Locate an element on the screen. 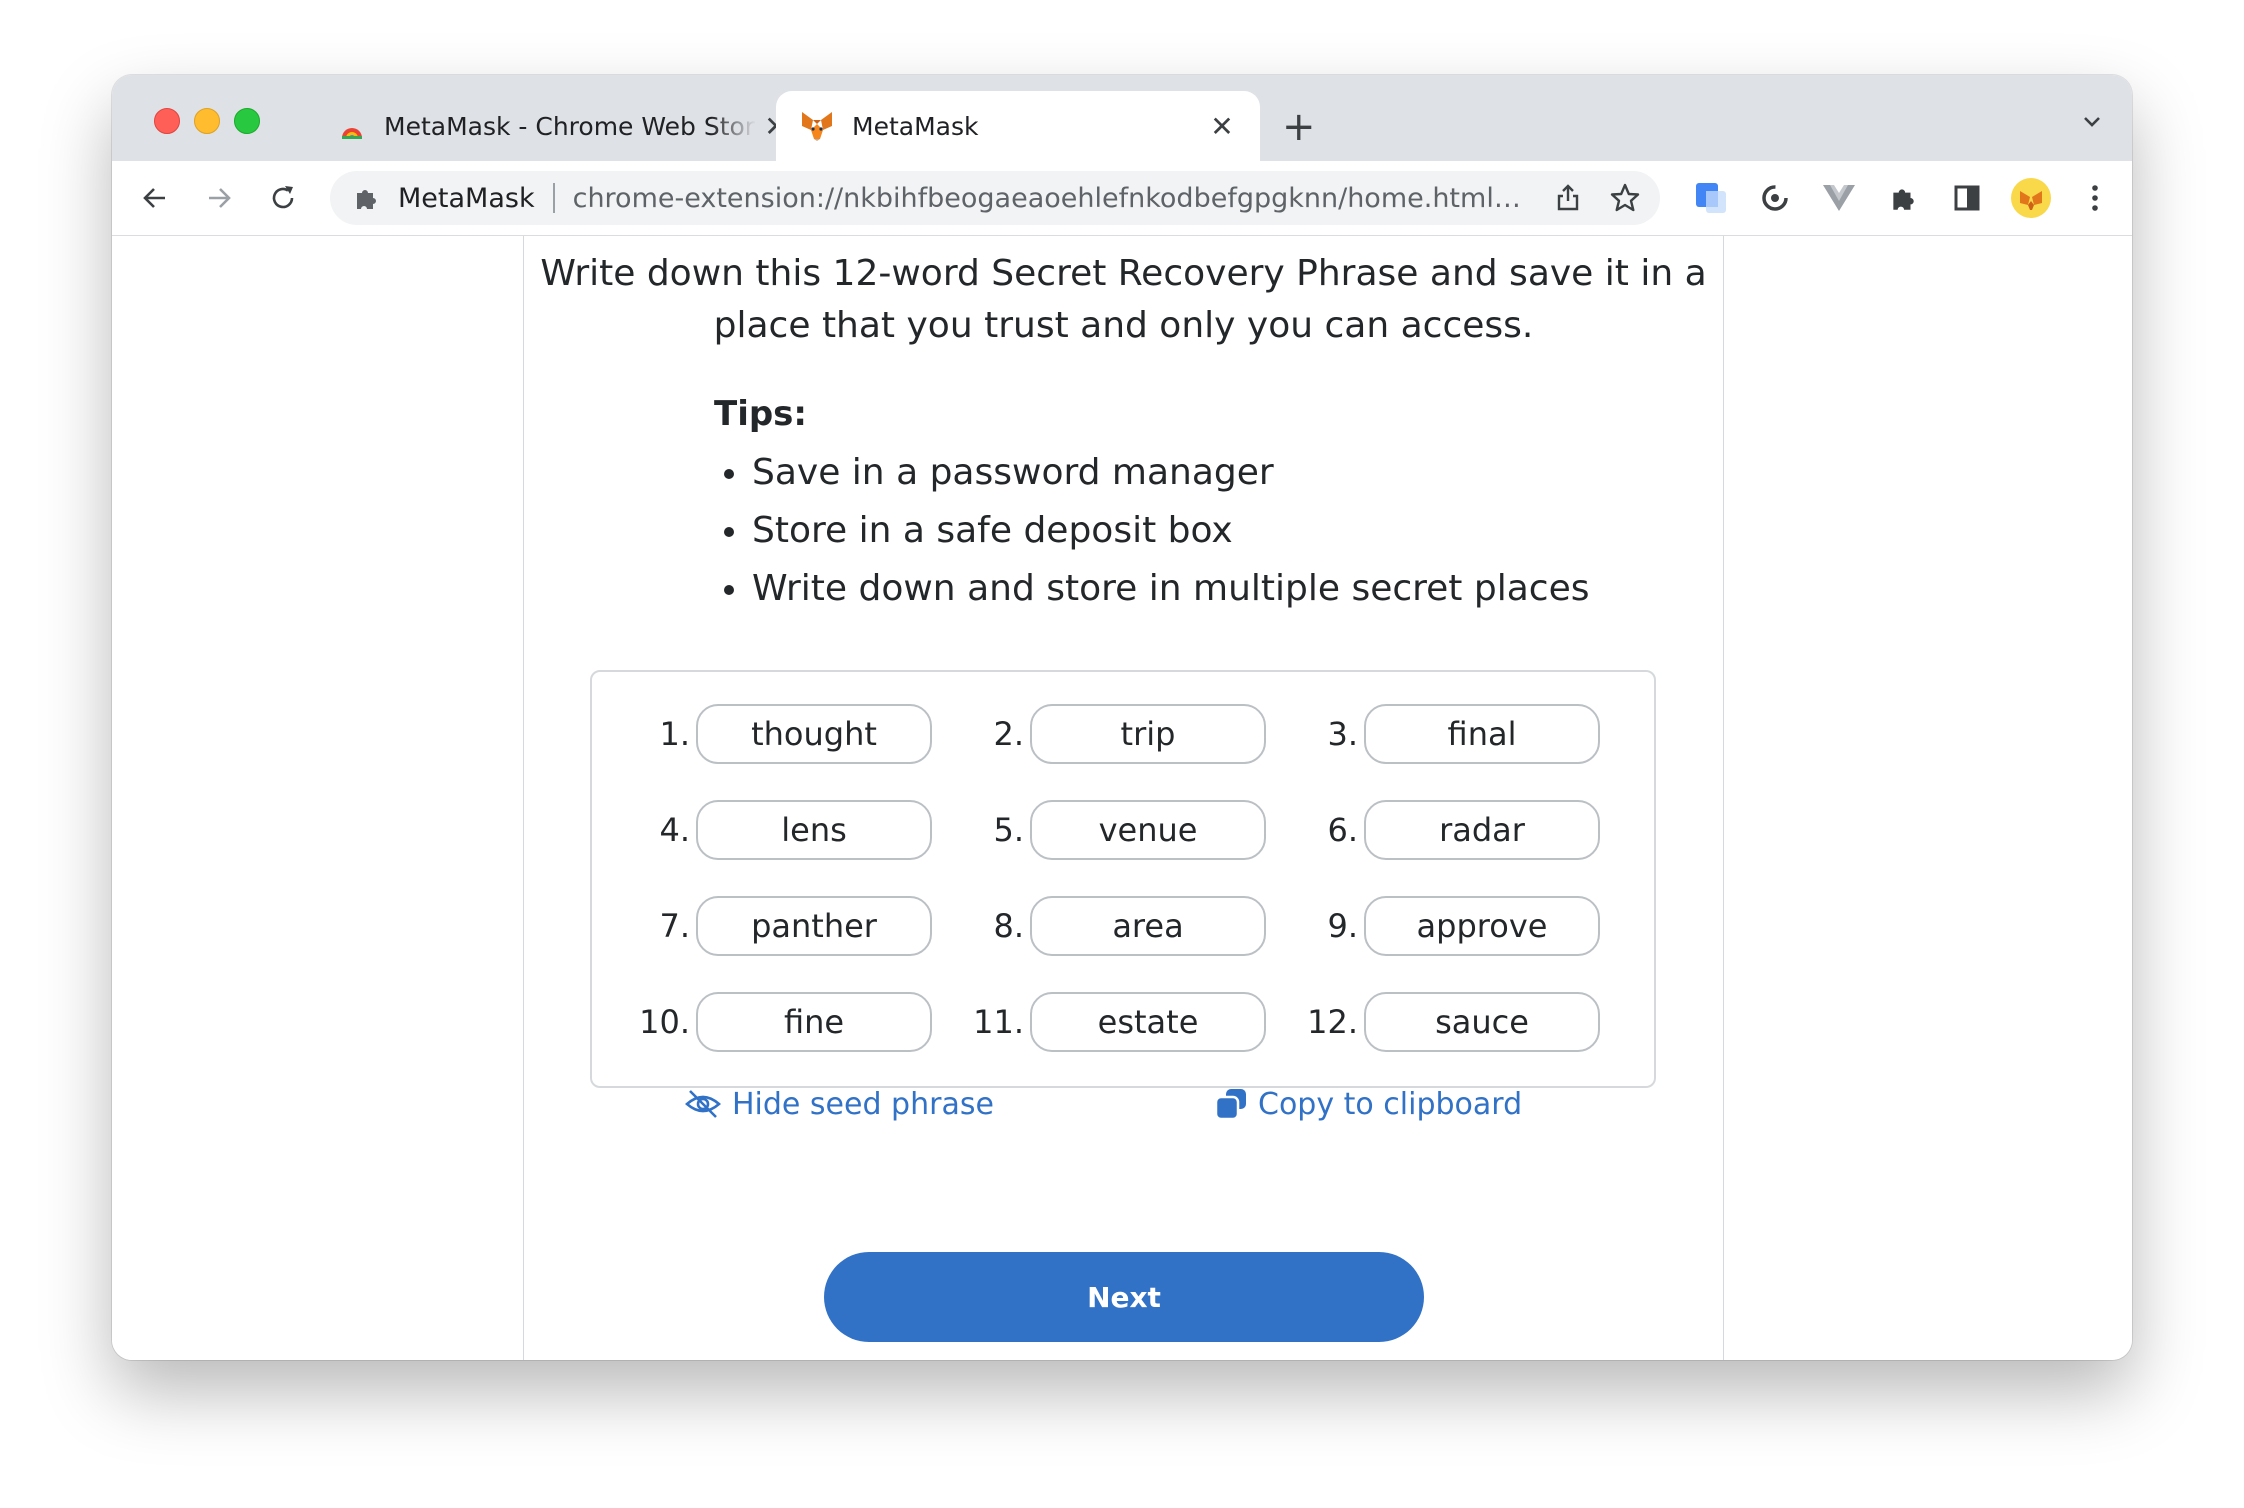  seed-word-number: 1. is located at coordinates (674, 734).